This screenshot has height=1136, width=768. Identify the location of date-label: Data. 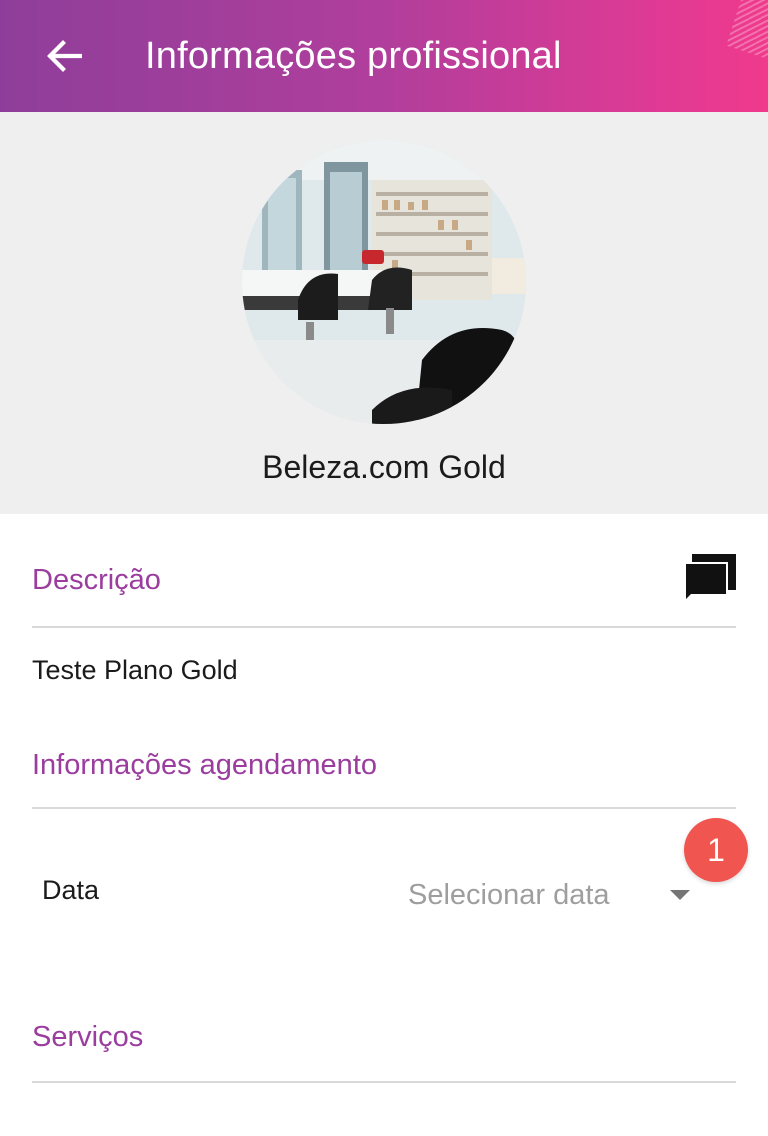
(71, 890).